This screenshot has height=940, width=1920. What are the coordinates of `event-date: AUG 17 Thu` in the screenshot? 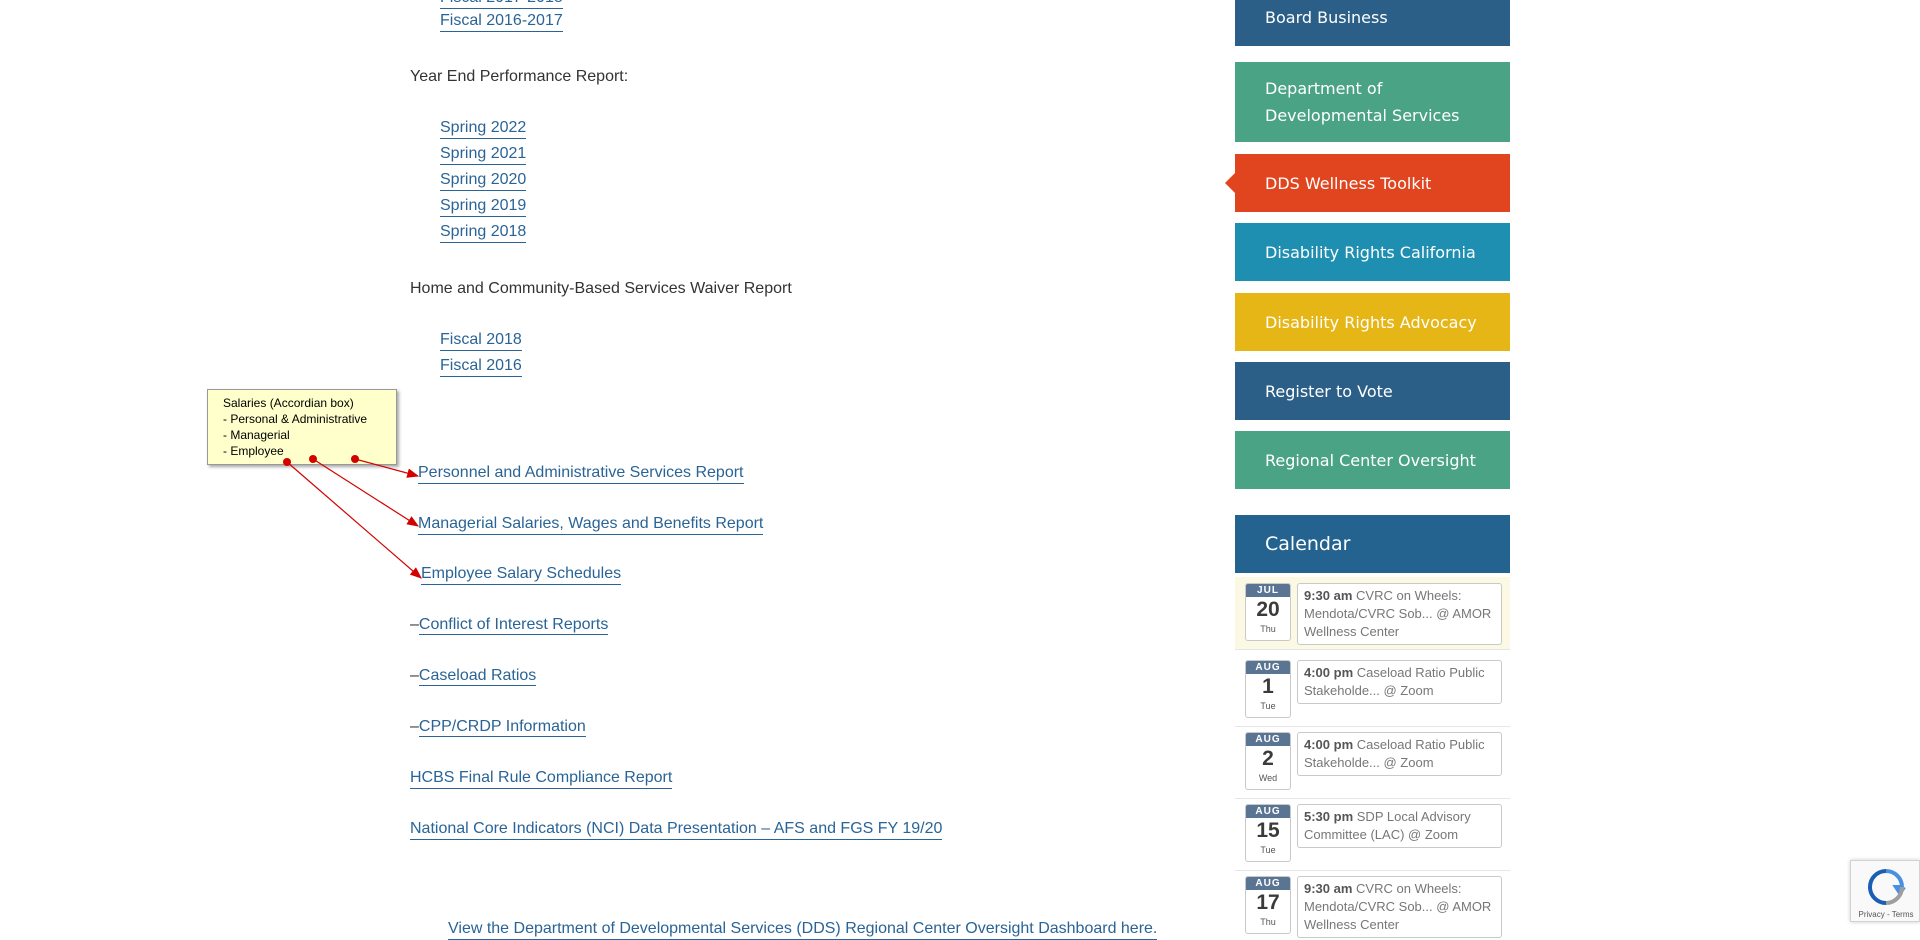 It's located at (1268, 905).